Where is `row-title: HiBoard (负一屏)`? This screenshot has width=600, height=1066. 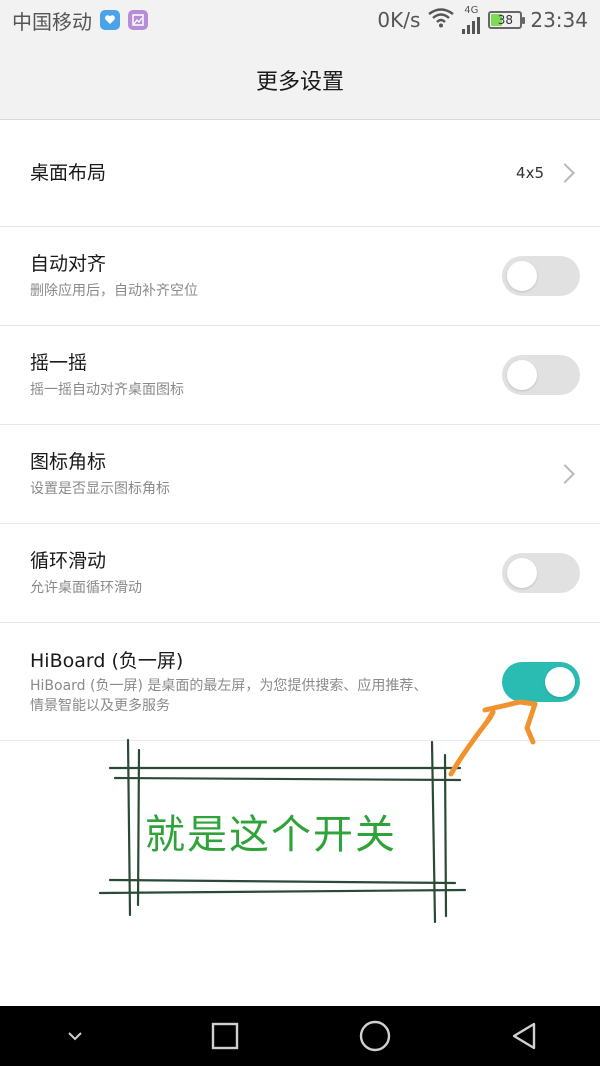
row-title: HiBoard (负一屏) is located at coordinates (107, 660).